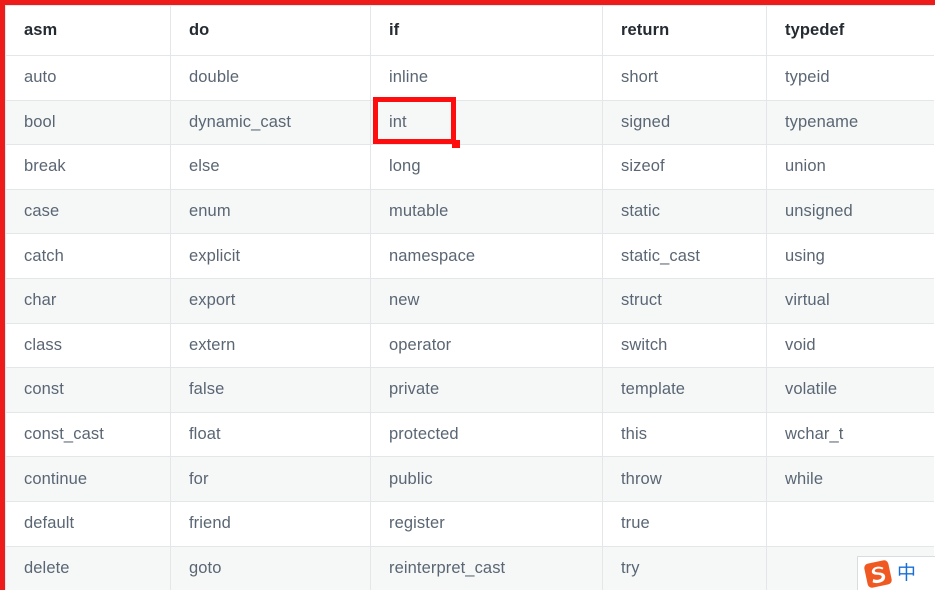 This screenshot has height=590, width=935. Describe the element at coordinates (684, 390) in the screenshot. I see `keyword-cell: template` at that location.